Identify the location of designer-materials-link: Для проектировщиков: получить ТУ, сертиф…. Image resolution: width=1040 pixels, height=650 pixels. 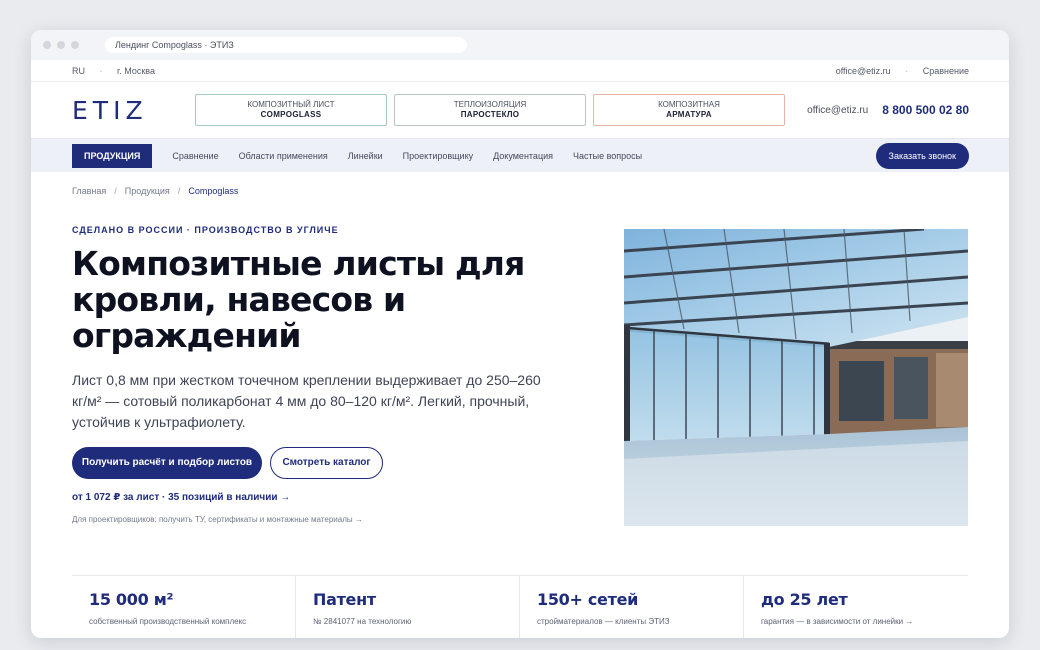
(217, 519).